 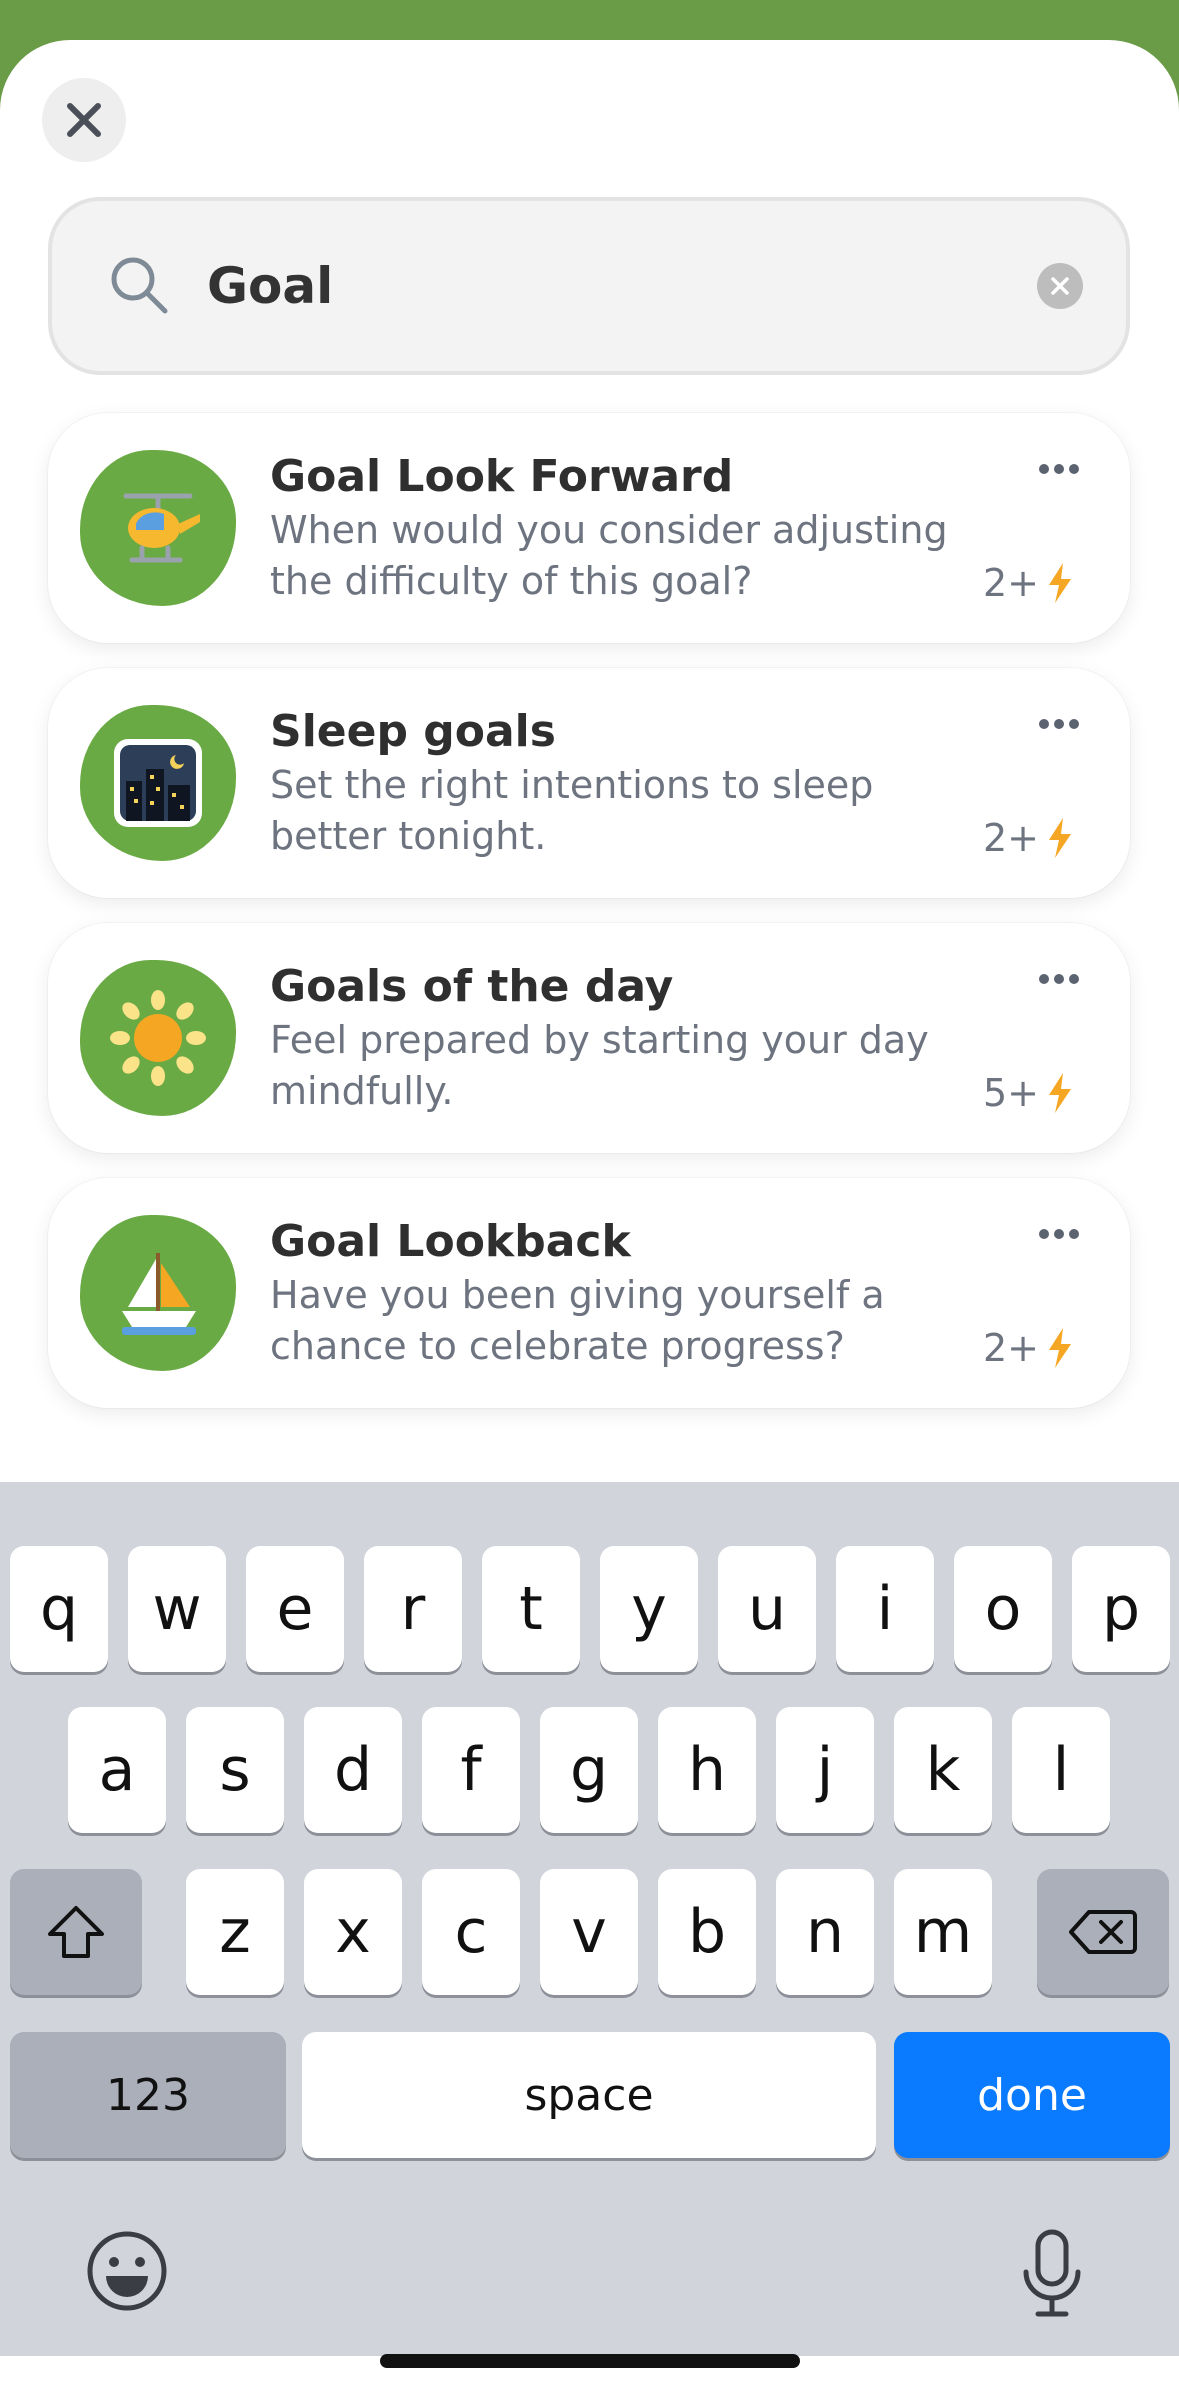 I want to click on backspace-icon, so click(x=1103, y=1932).